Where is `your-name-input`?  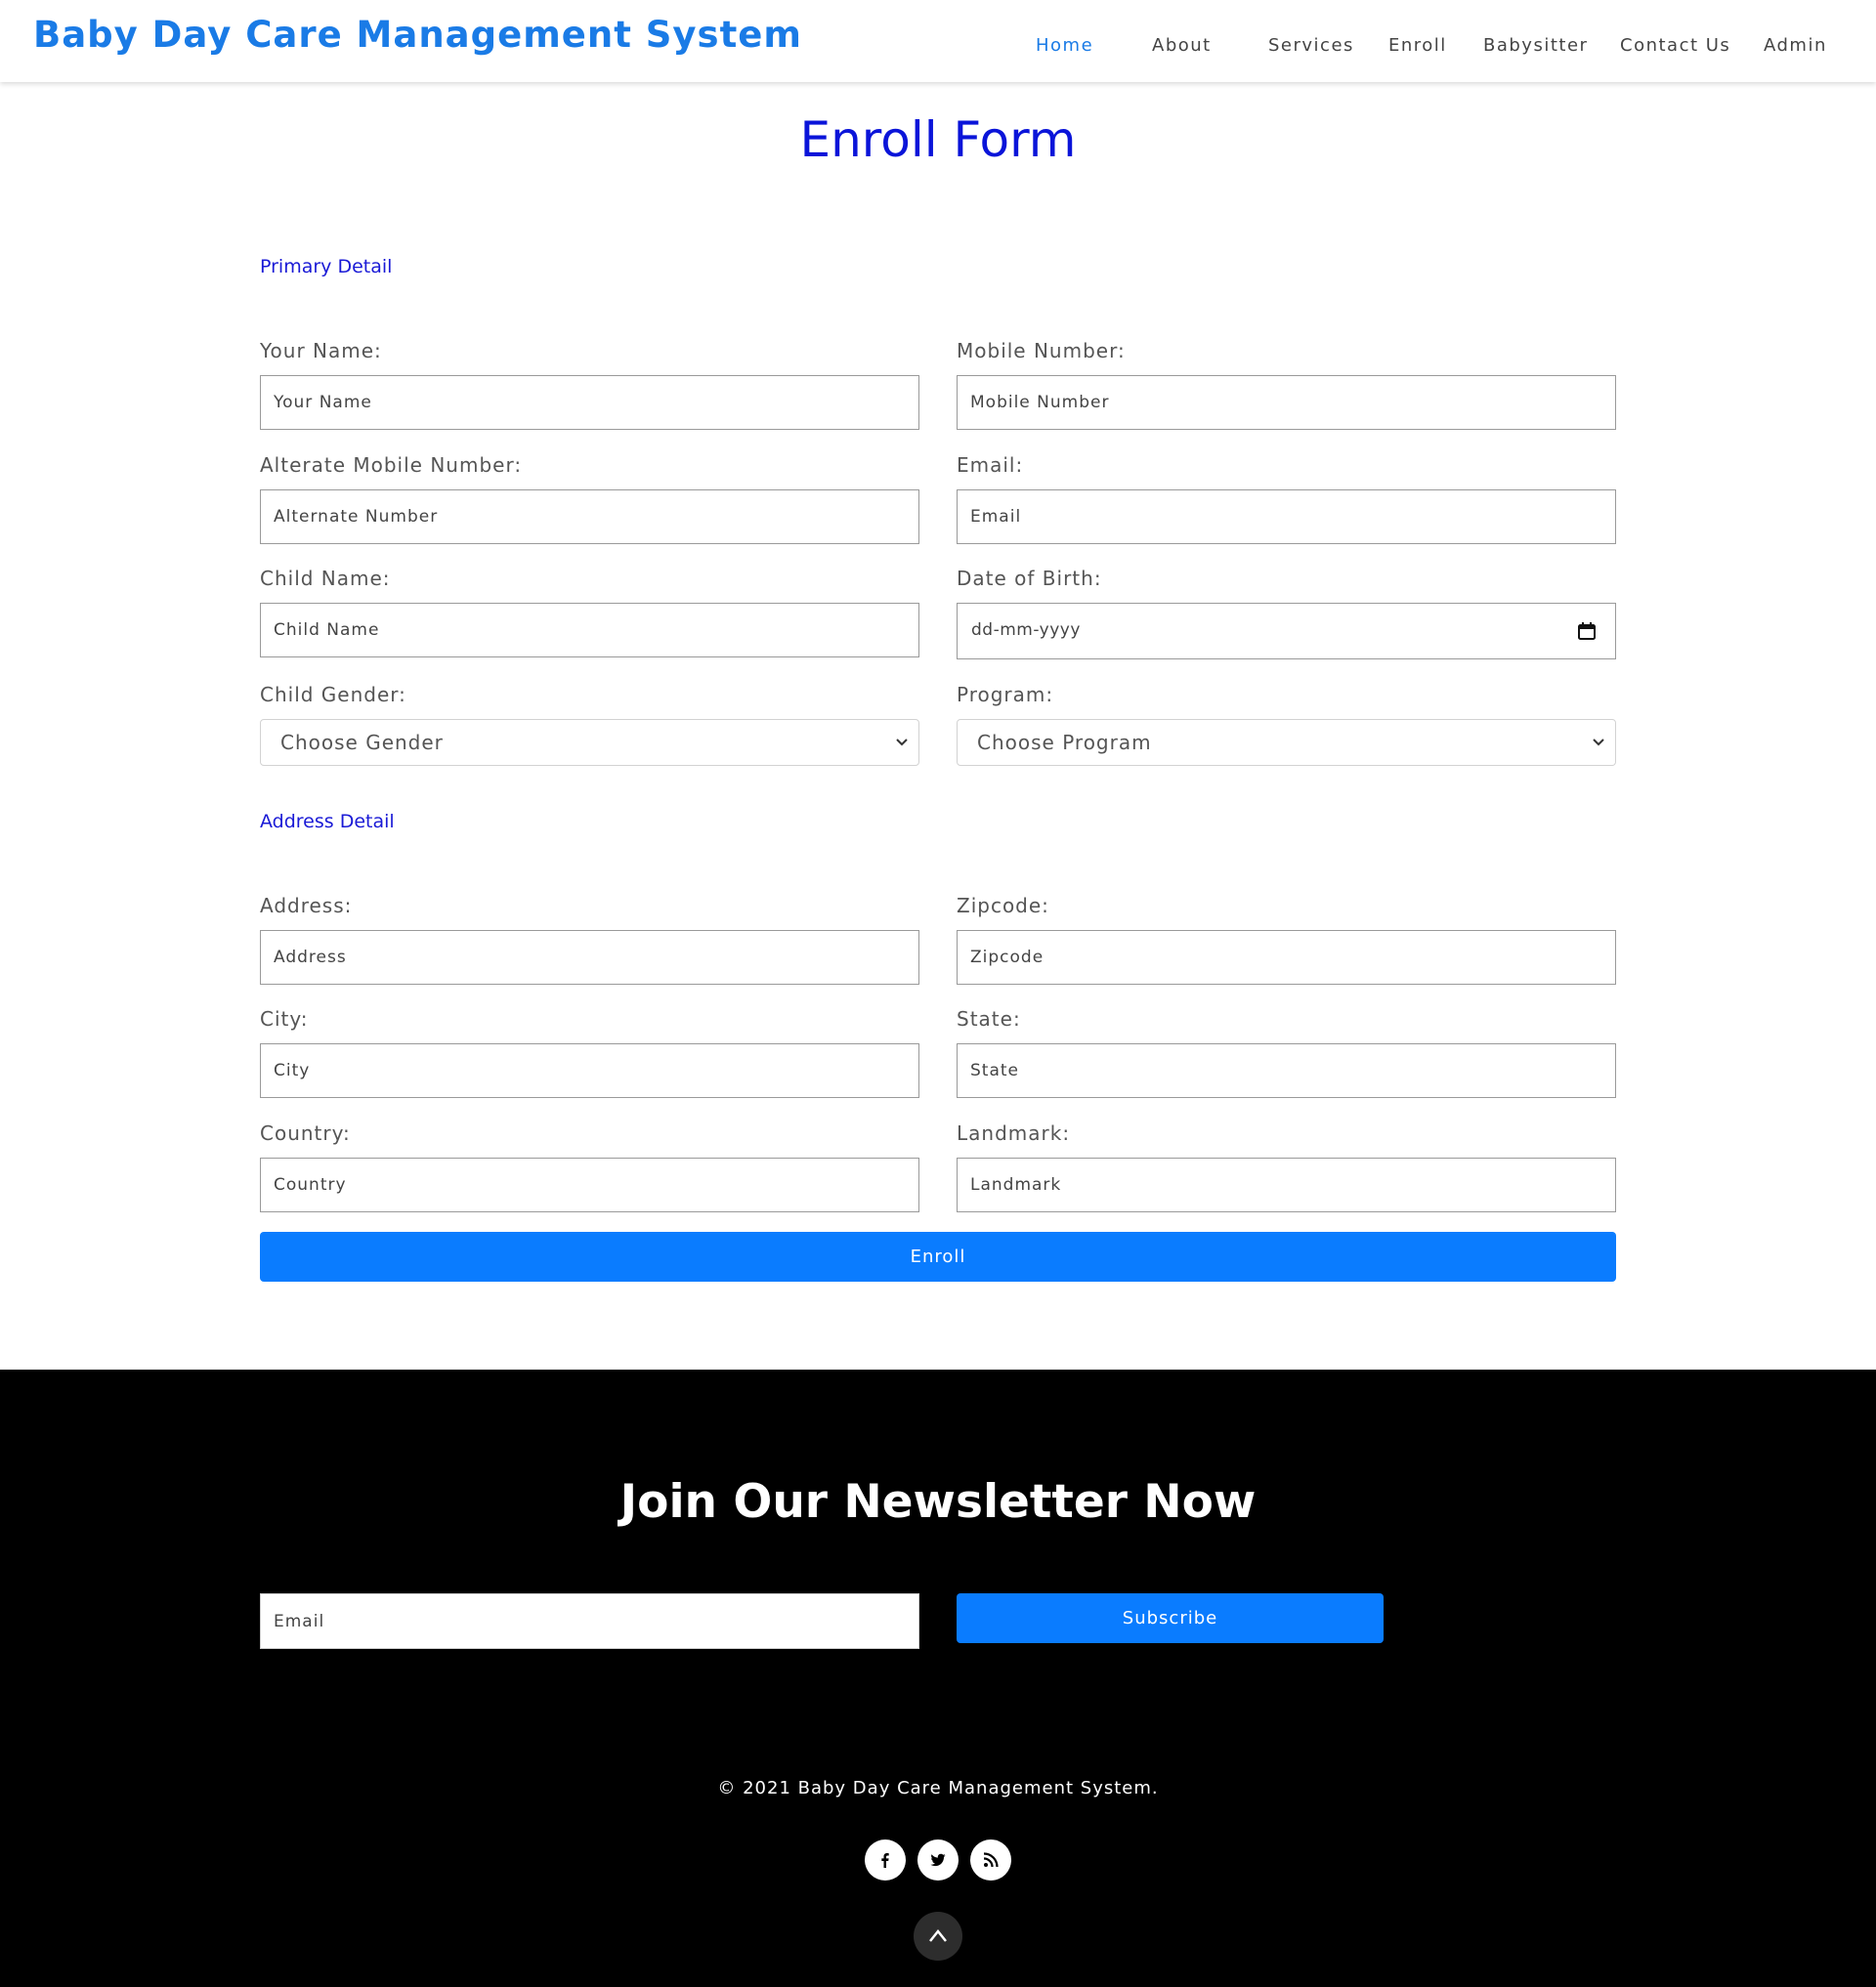 your-name-input is located at coordinates (589, 403).